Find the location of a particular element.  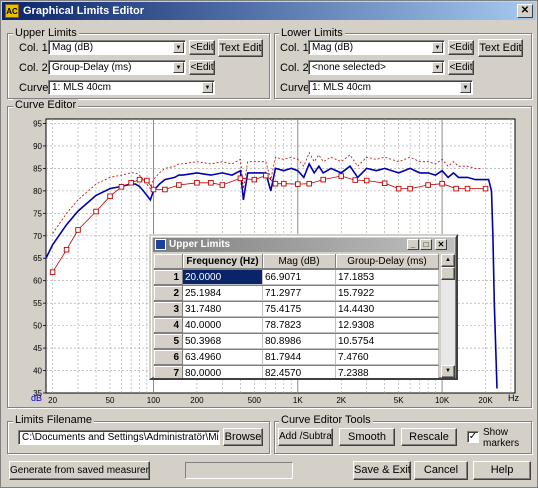

browse-button: Browse is located at coordinates (243, 437).